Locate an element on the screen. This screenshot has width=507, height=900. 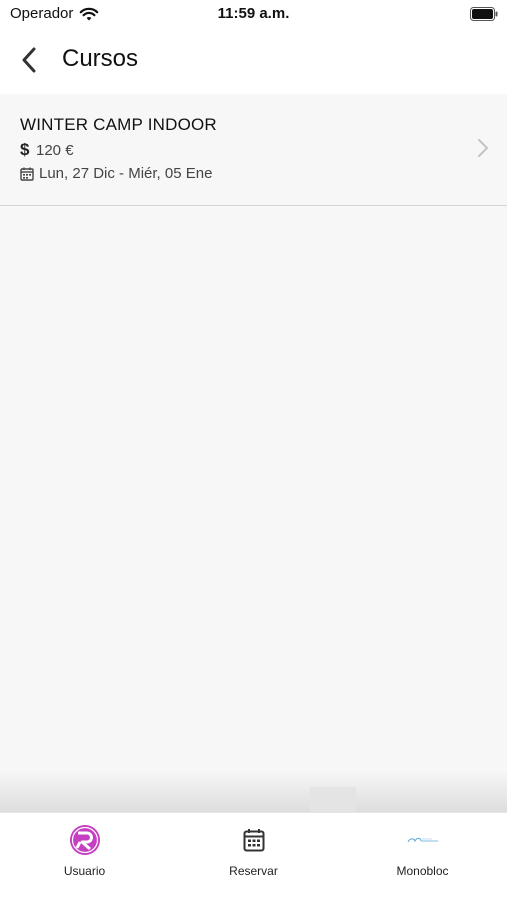
battery-icon is located at coordinates (484, 14).